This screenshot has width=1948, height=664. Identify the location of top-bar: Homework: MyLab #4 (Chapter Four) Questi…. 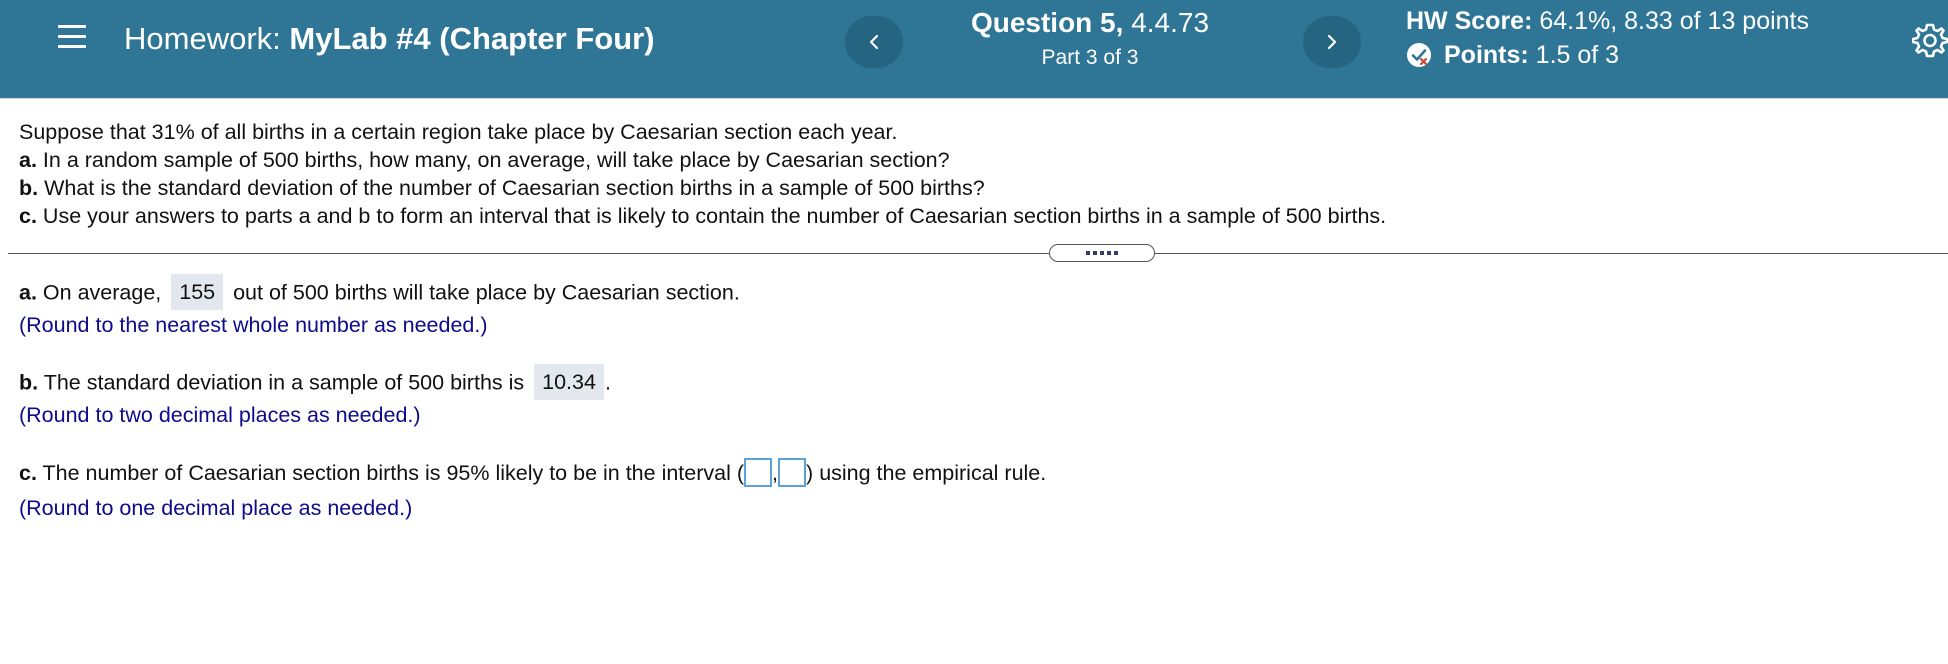
(974, 49).